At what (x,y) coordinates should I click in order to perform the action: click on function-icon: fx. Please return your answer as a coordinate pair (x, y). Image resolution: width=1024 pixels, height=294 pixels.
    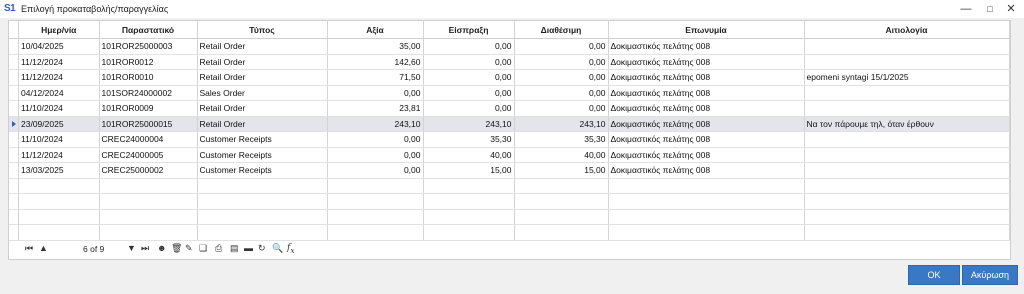
    Looking at the image, I should click on (291, 249).